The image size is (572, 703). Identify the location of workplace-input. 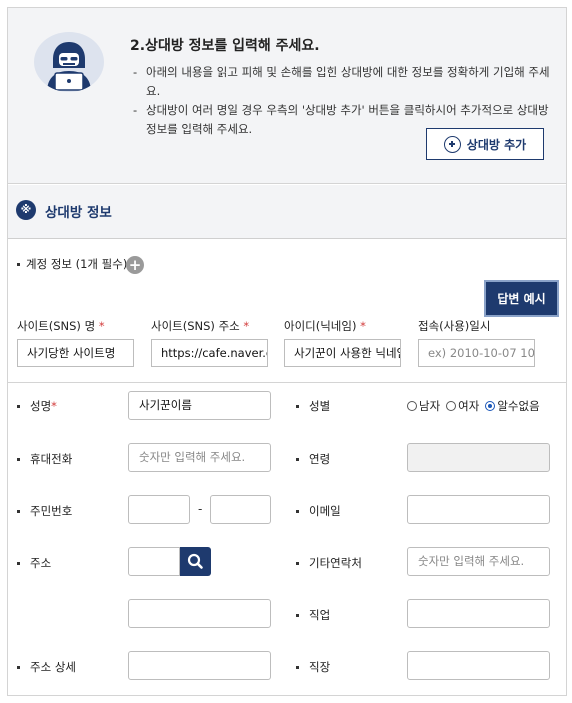
(478, 665).